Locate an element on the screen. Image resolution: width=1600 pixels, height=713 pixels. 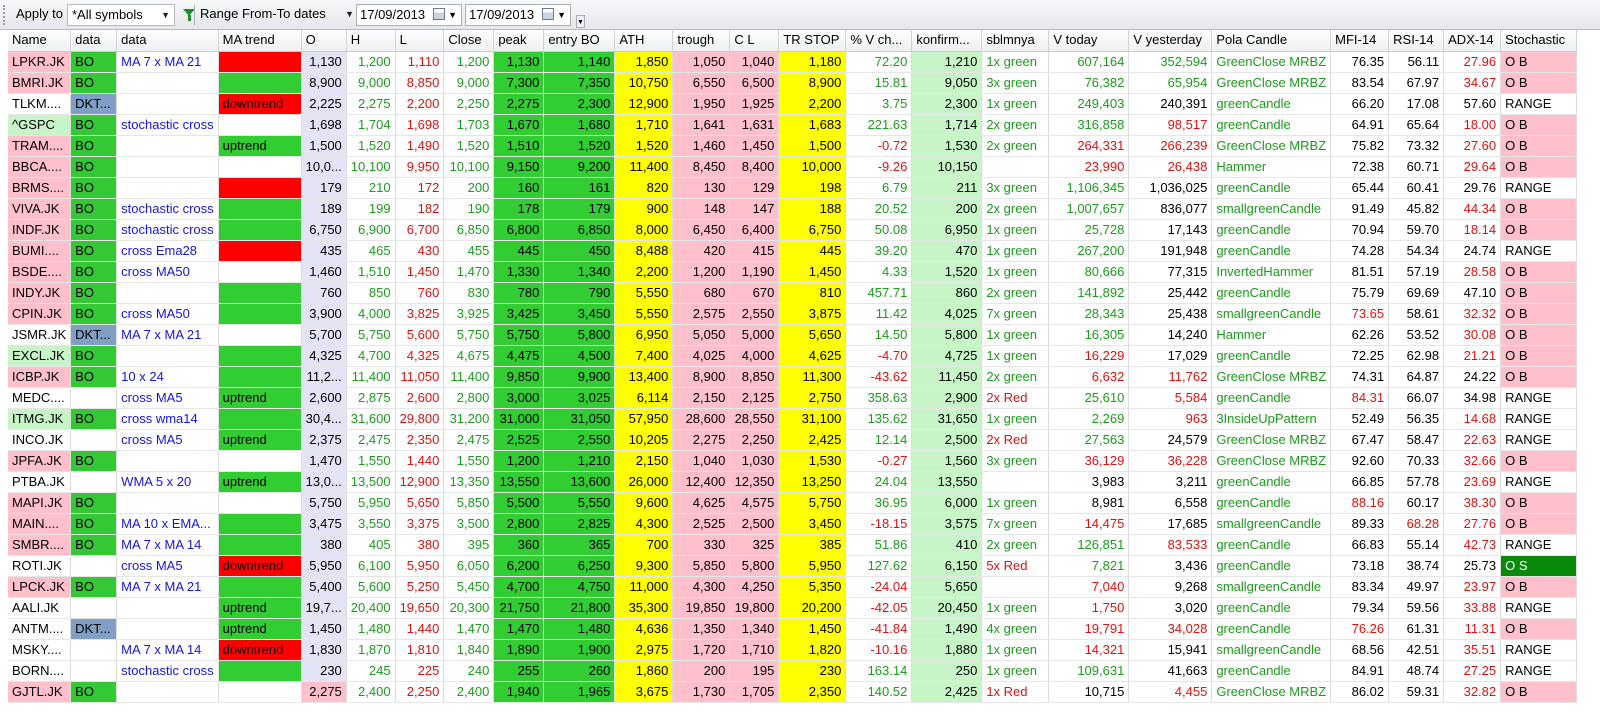
tr-stop-cell: 2,750 is located at coordinates (812, 398).